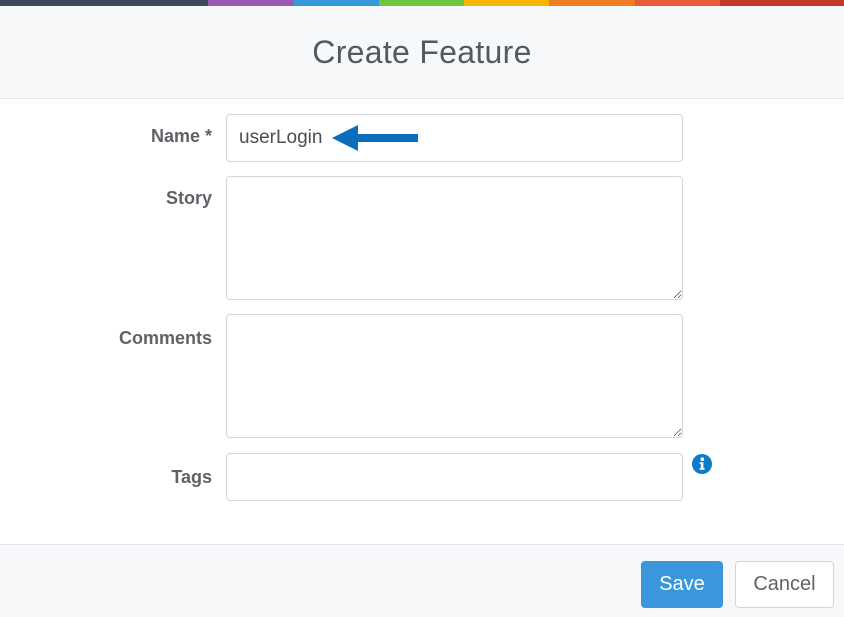 This screenshot has height=617, width=844. I want to click on name-input, so click(454, 138).